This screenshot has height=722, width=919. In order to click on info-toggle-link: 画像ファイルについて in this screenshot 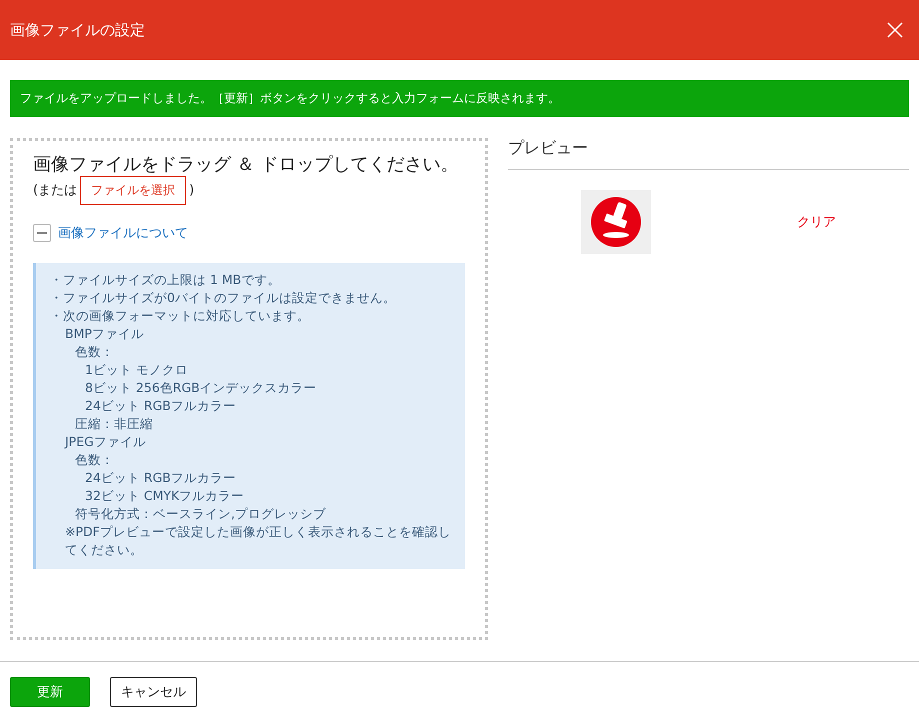, I will do `click(123, 233)`.